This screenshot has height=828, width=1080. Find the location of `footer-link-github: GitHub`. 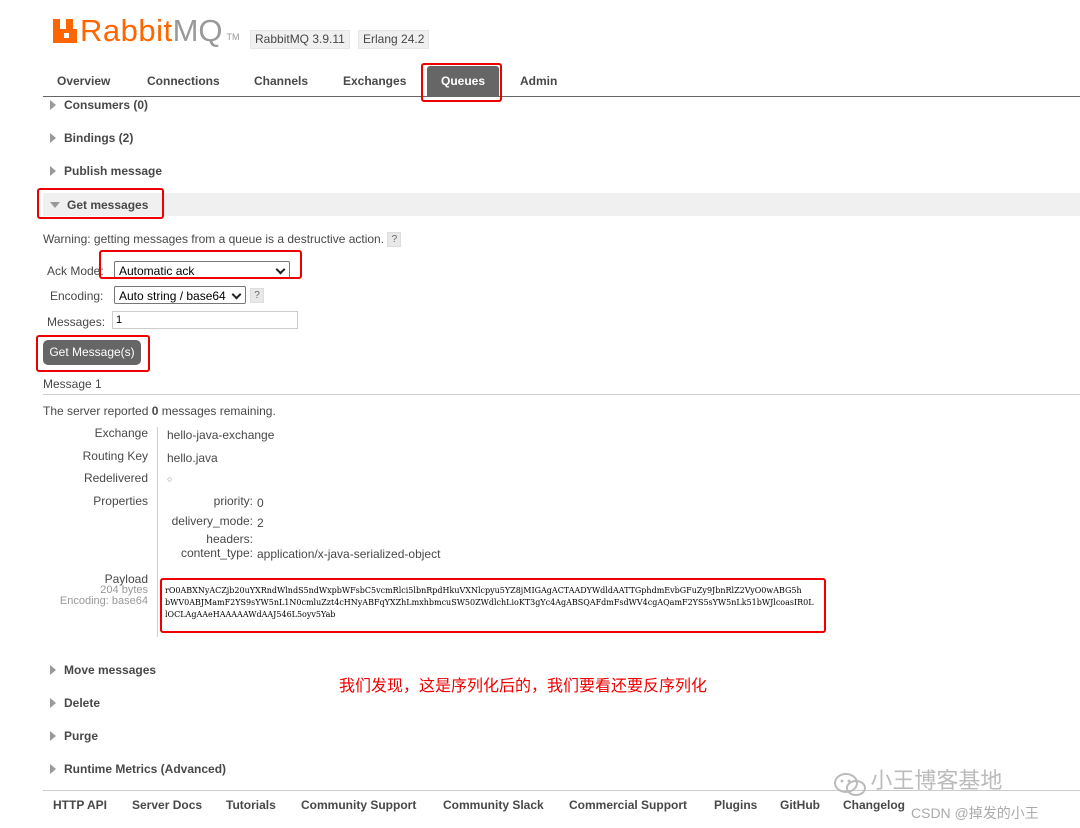

footer-link-github: GitHub is located at coordinates (800, 805).